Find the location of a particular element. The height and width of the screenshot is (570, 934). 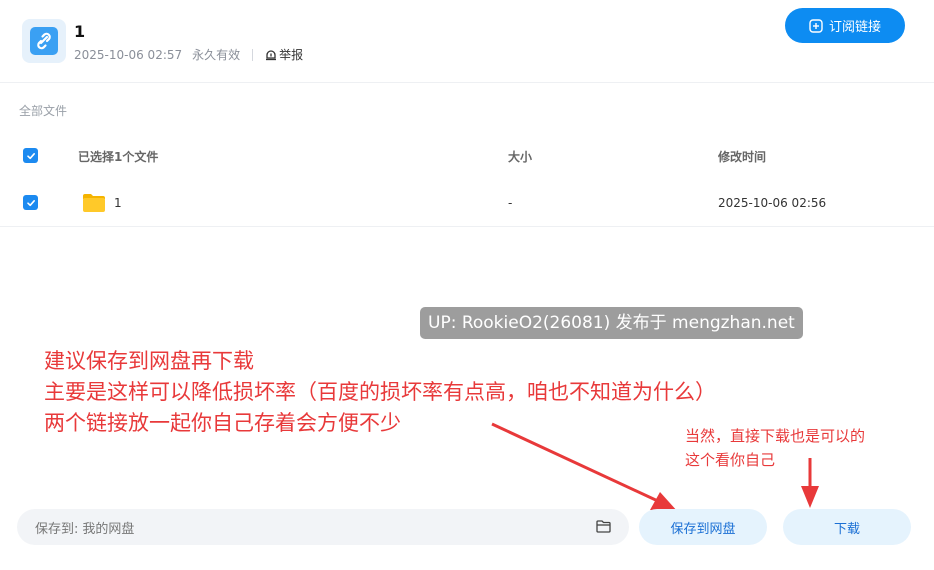

annotation-line: 这个看你自己 is located at coordinates (730, 460).